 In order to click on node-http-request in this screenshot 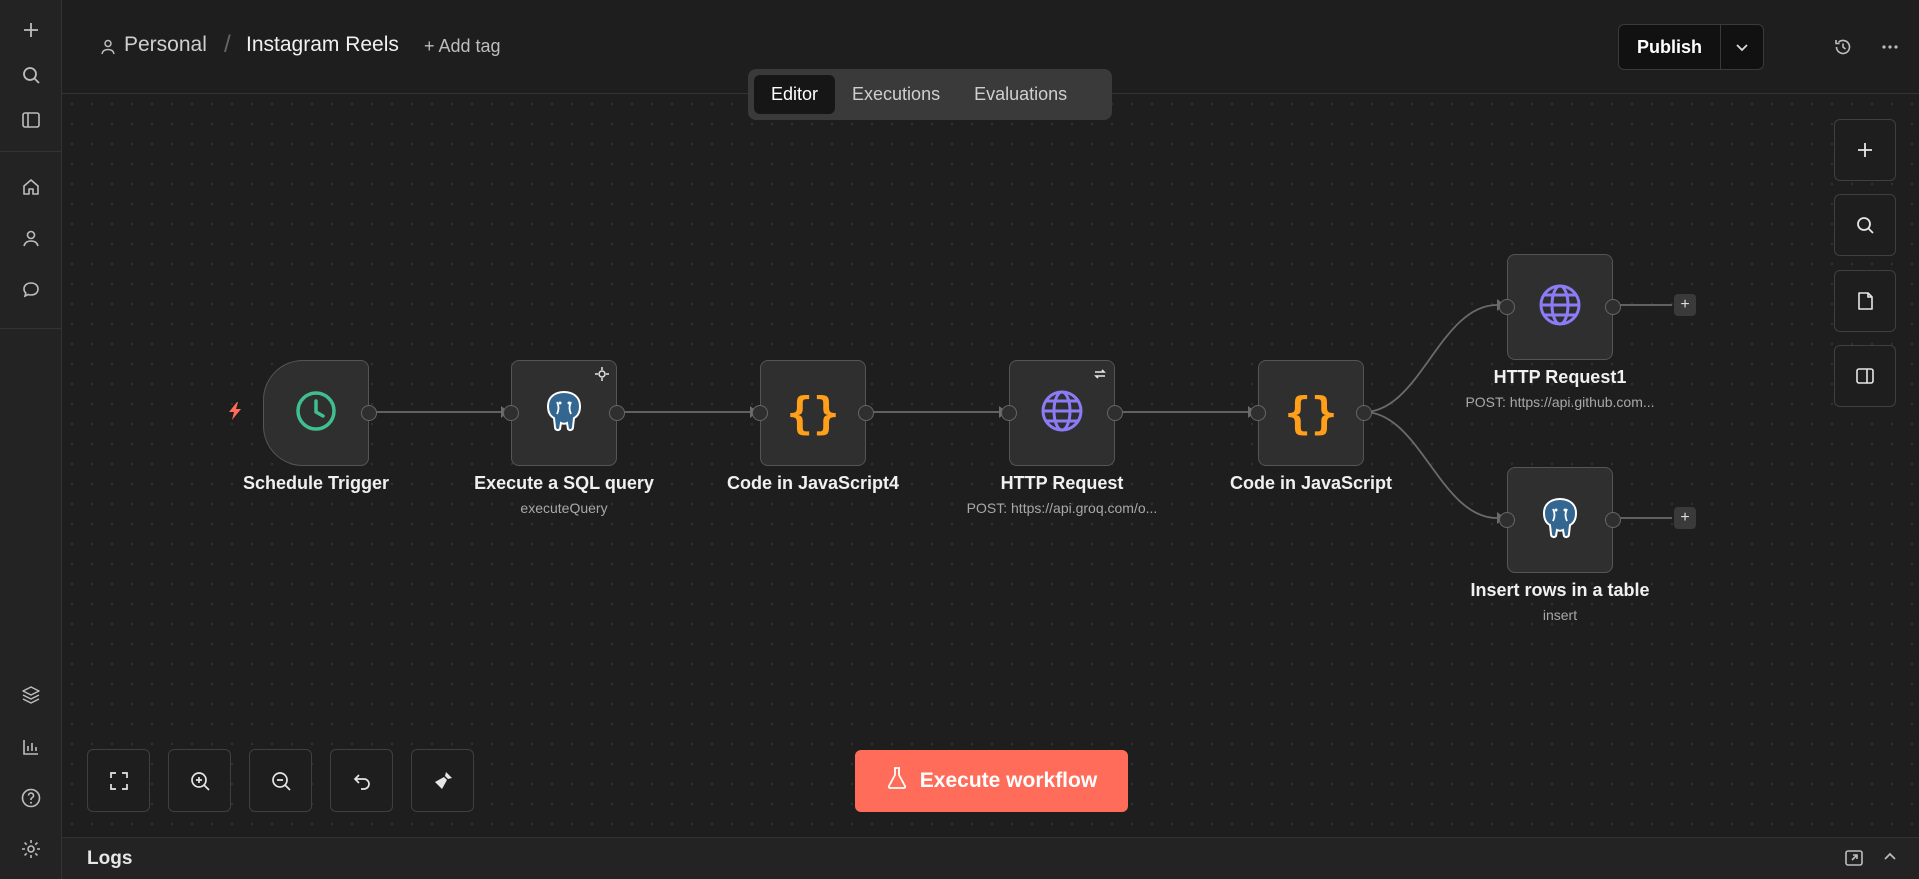, I will do `click(1062, 413)`.